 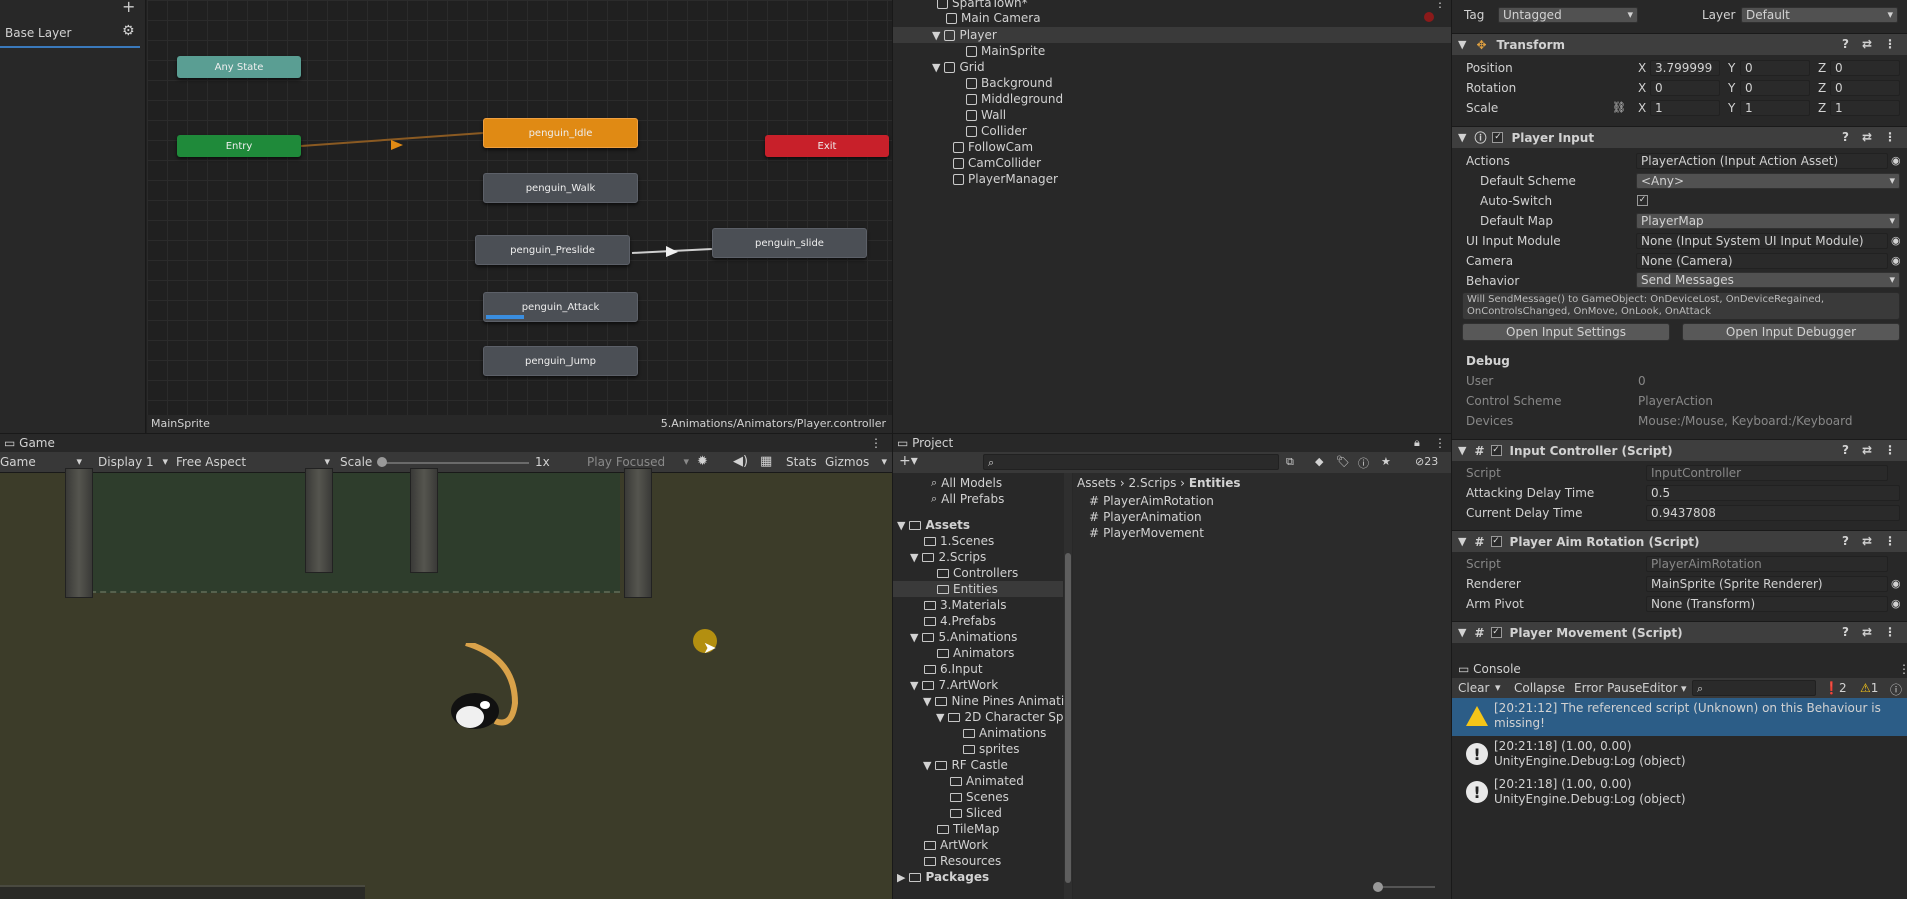 I want to click on tree-item: ▼ 7.ArtWork, so click(x=954, y=685).